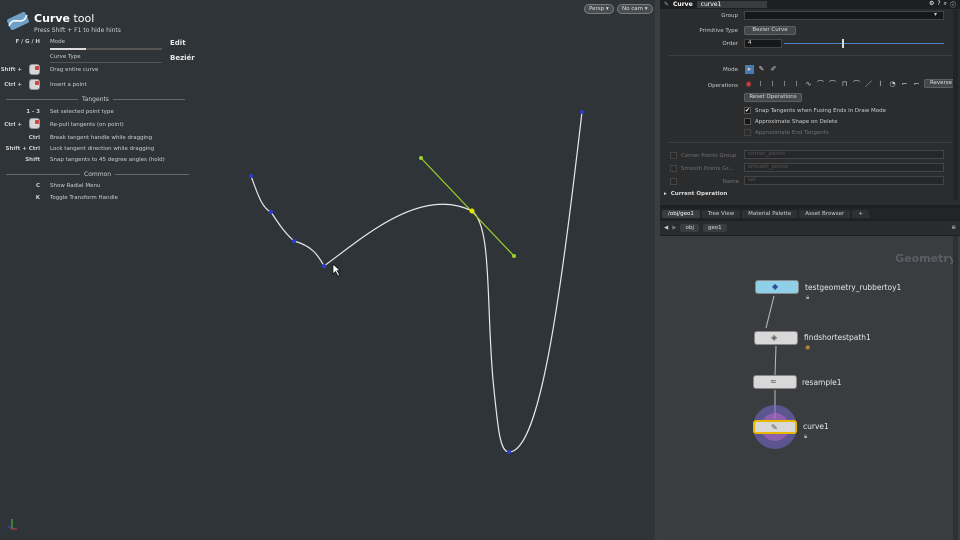  What do you see at coordinates (843, 43) in the screenshot?
I see `order-slider-handle` at bounding box center [843, 43].